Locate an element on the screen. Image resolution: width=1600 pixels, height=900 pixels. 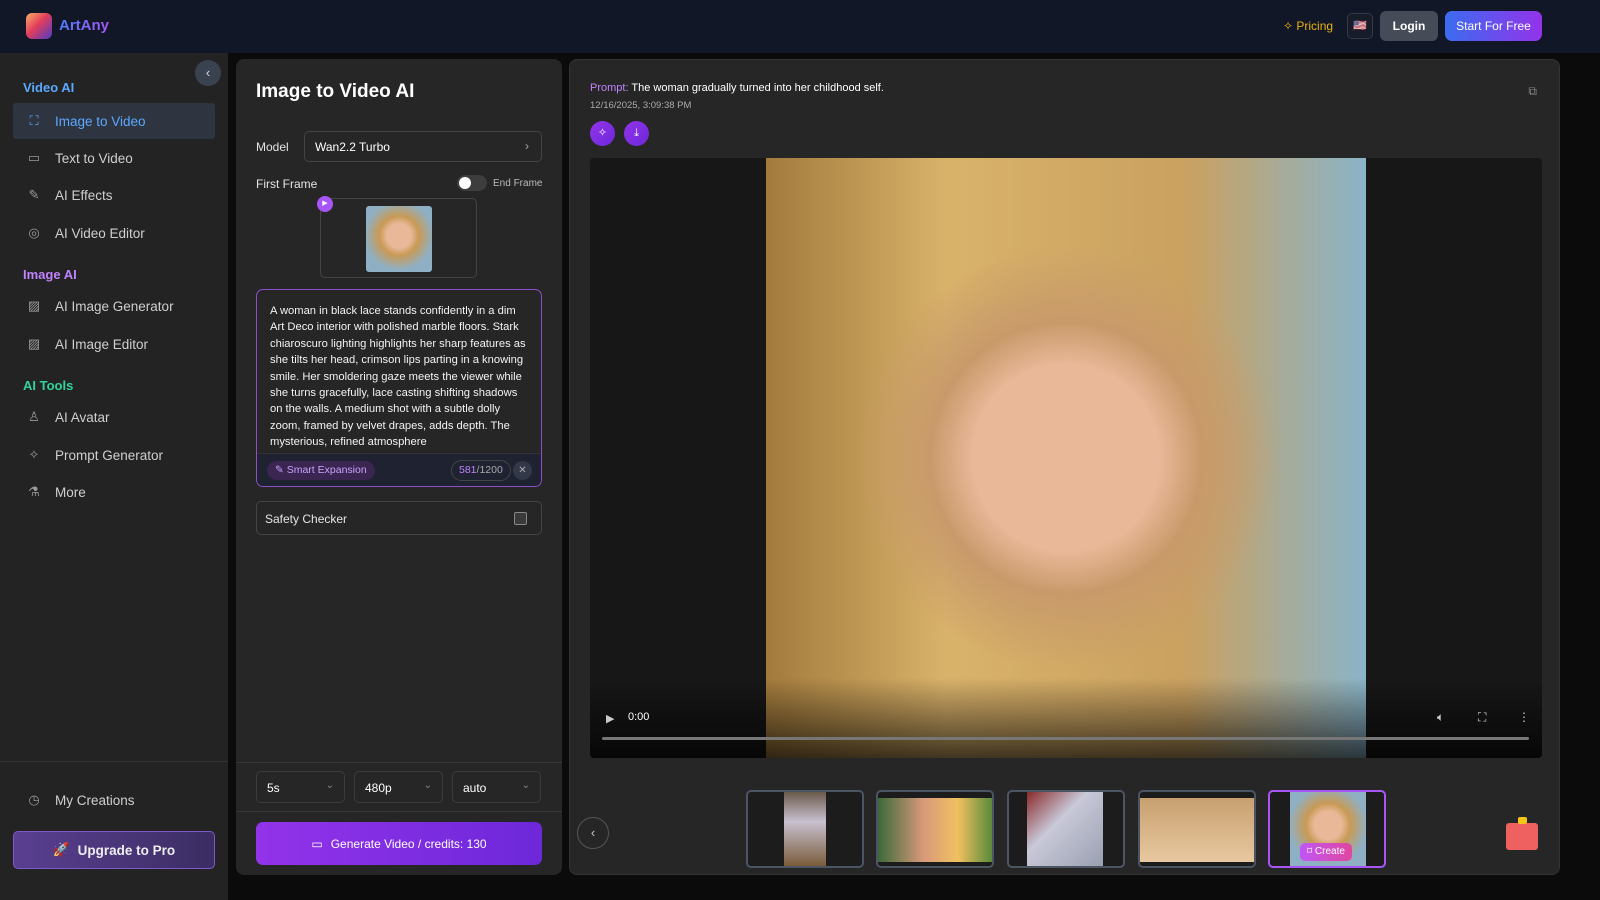
sidebar-item-text-to-video: ▭ Text to Video is located at coordinates (114, 158).